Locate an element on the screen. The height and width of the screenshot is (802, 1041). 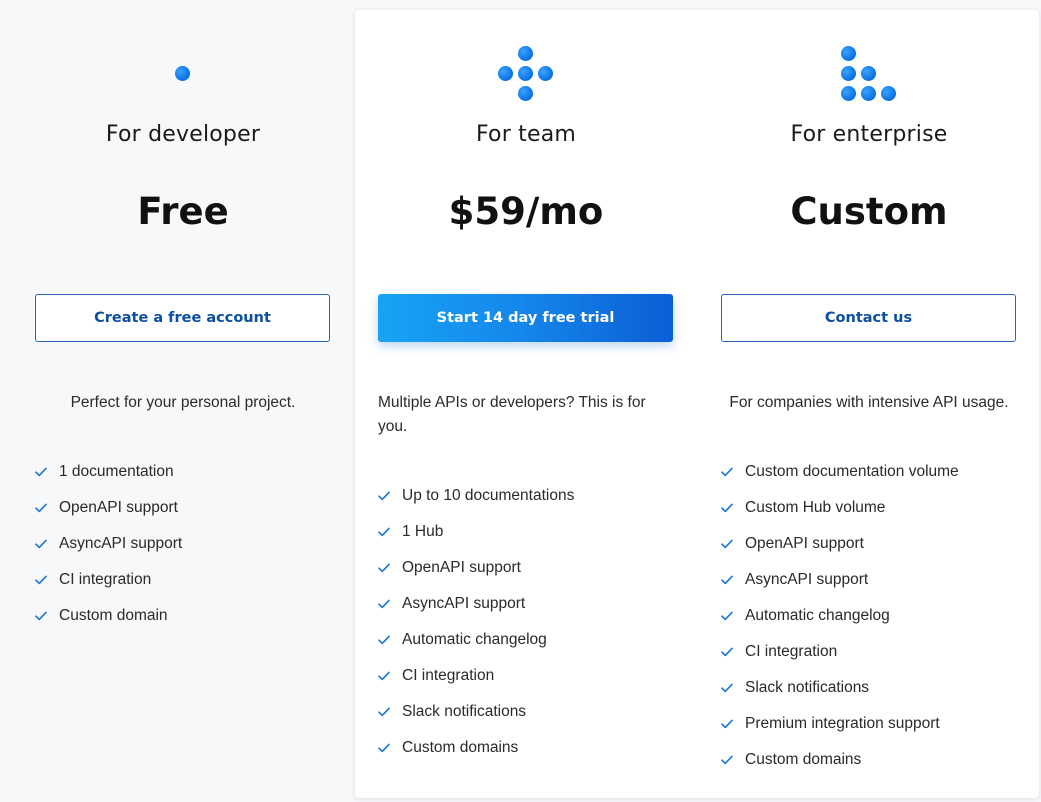
dot-staircase-icon is located at coordinates (869, 55).